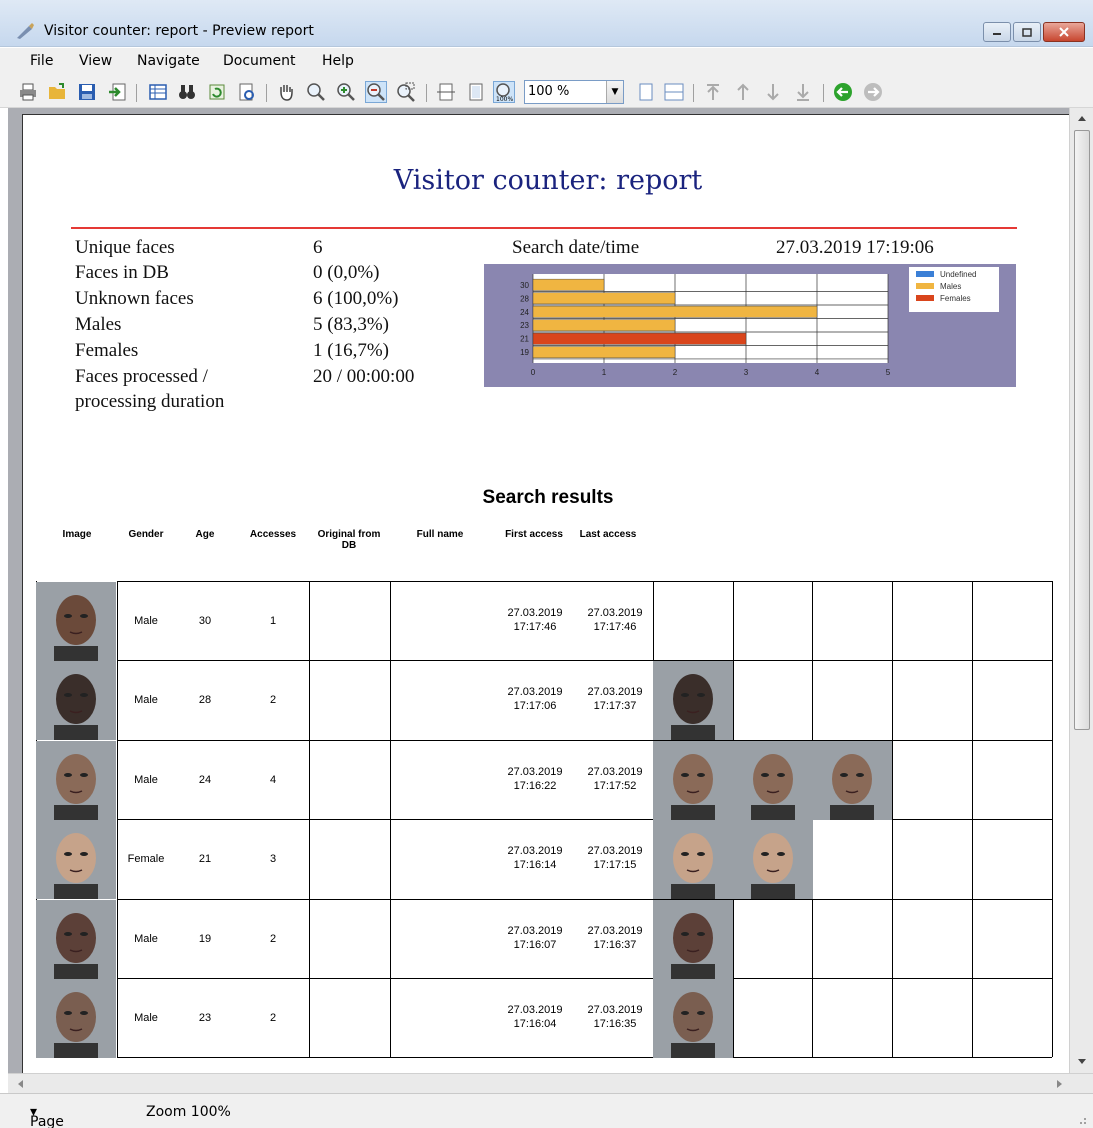 The width and height of the screenshot is (1093, 1128). I want to click on single-page-icon, so click(646, 92).